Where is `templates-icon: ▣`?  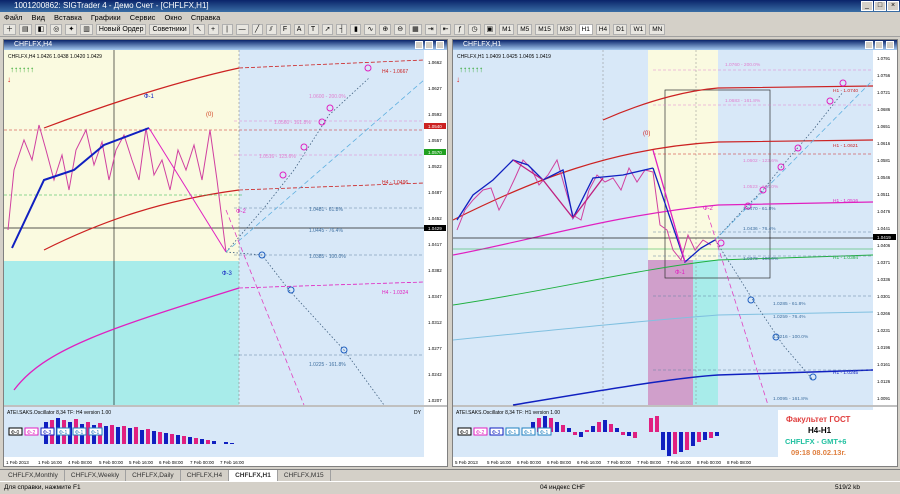
templates-icon: ▣ is located at coordinates (490, 29).